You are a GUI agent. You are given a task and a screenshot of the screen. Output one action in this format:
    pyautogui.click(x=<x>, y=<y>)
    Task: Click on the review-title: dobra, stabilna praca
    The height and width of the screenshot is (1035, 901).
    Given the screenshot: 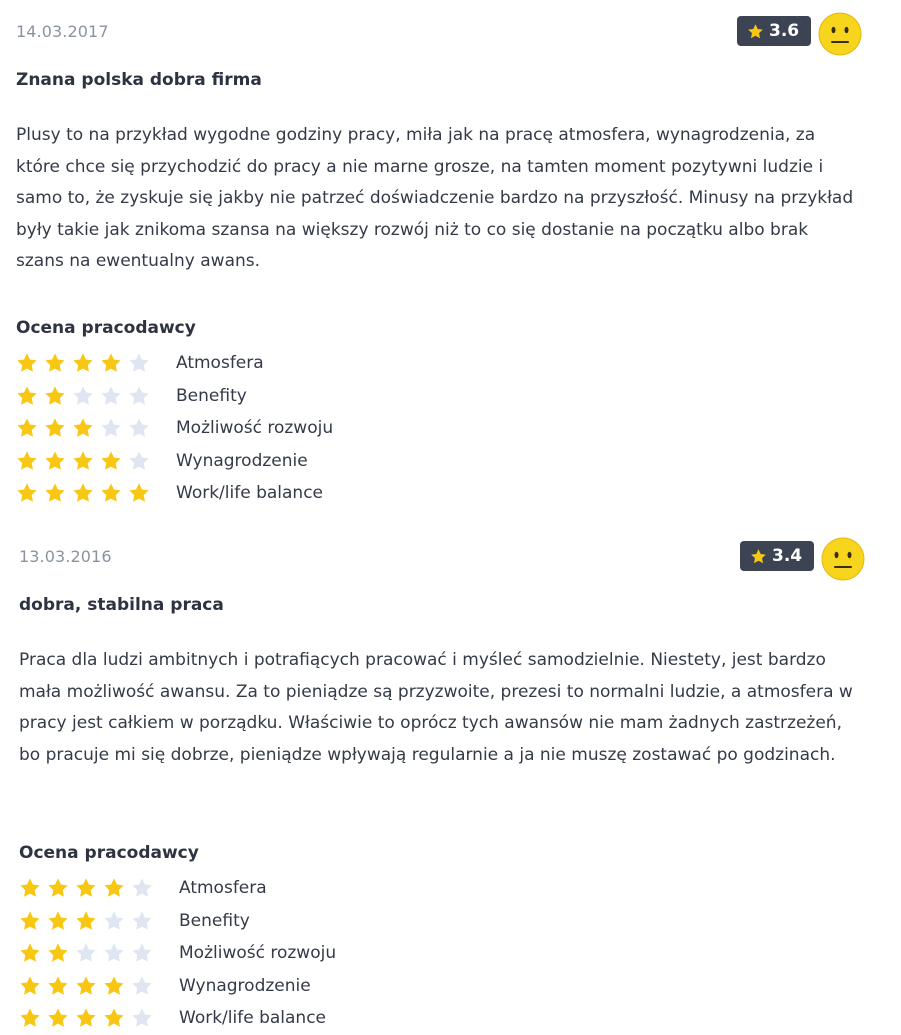 What is the action you would take?
    pyautogui.click(x=121, y=605)
    